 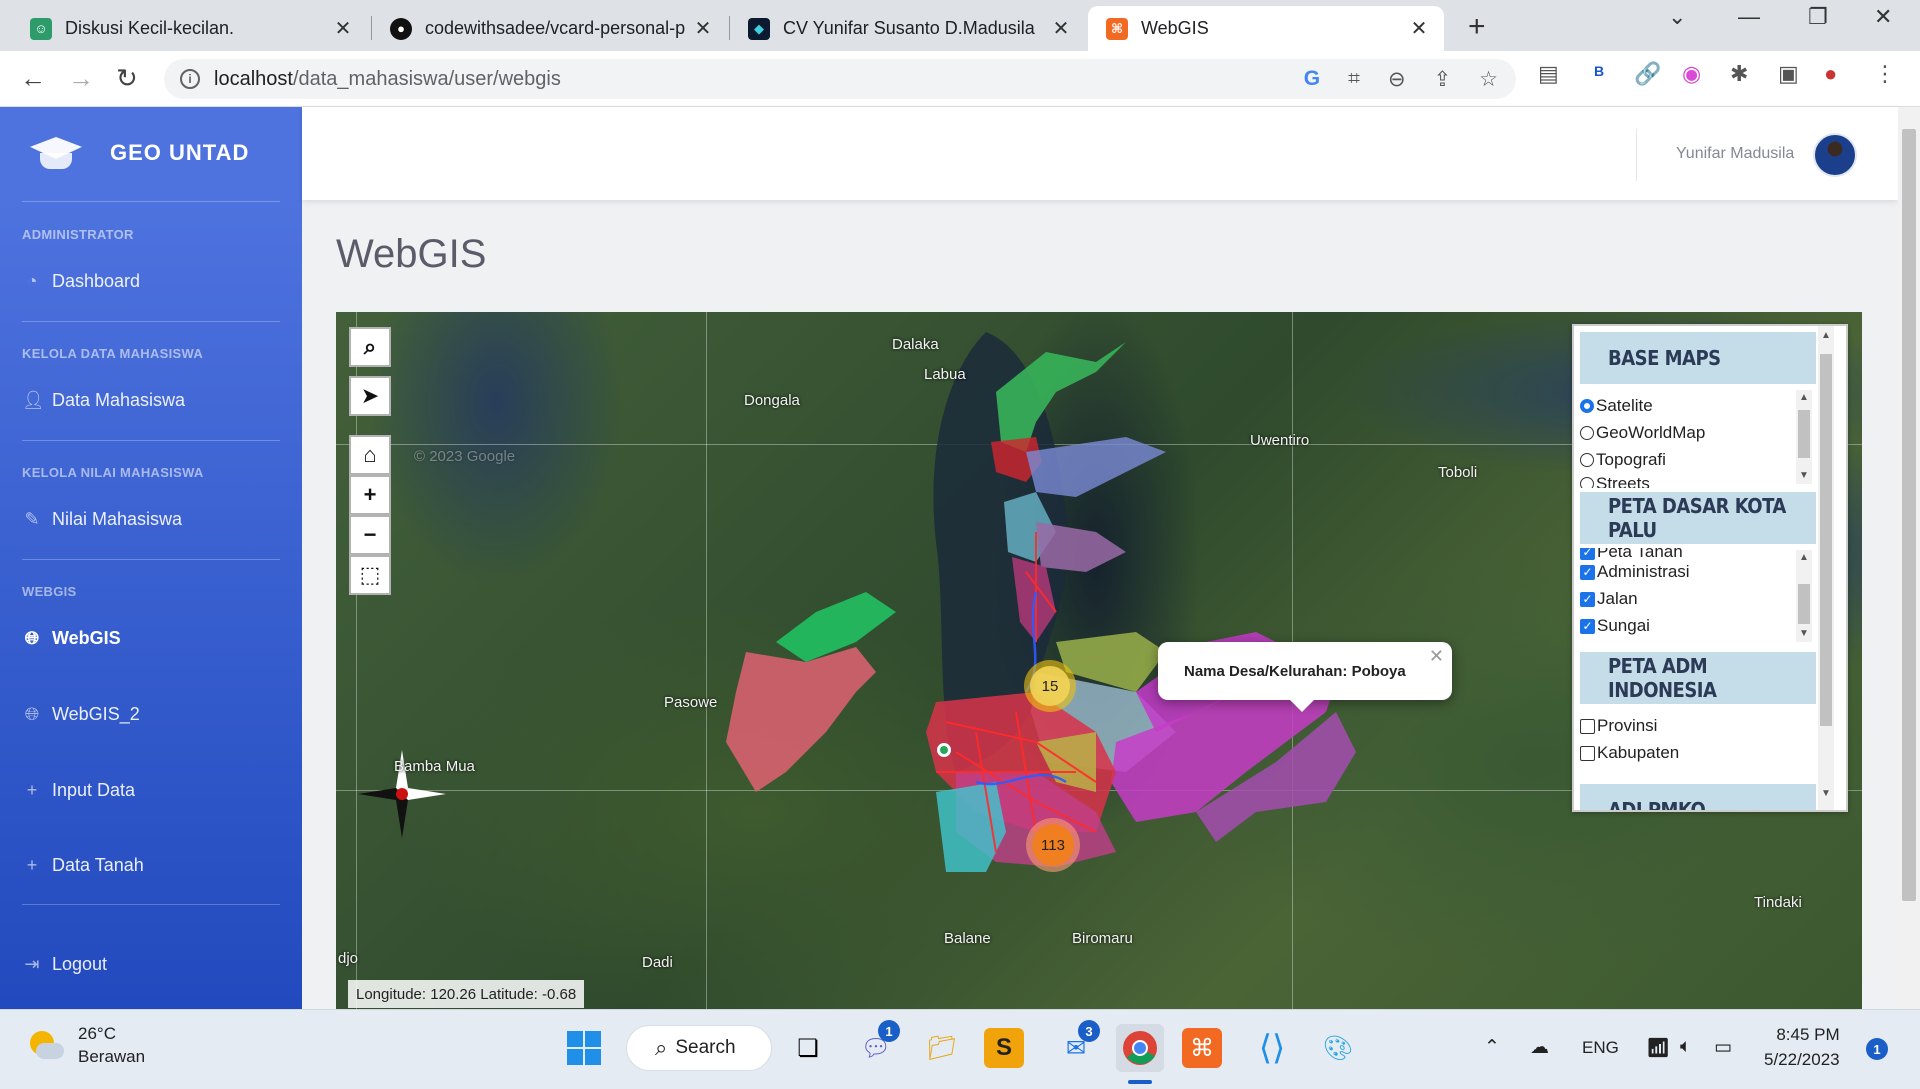 What do you see at coordinates (1436, 656) in the screenshot?
I see `close-icon: ✕` at bounding box center [1436, 656].